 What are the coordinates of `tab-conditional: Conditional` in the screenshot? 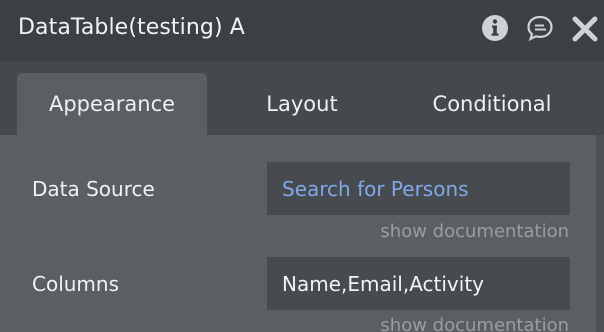 It's located at (492, 104).